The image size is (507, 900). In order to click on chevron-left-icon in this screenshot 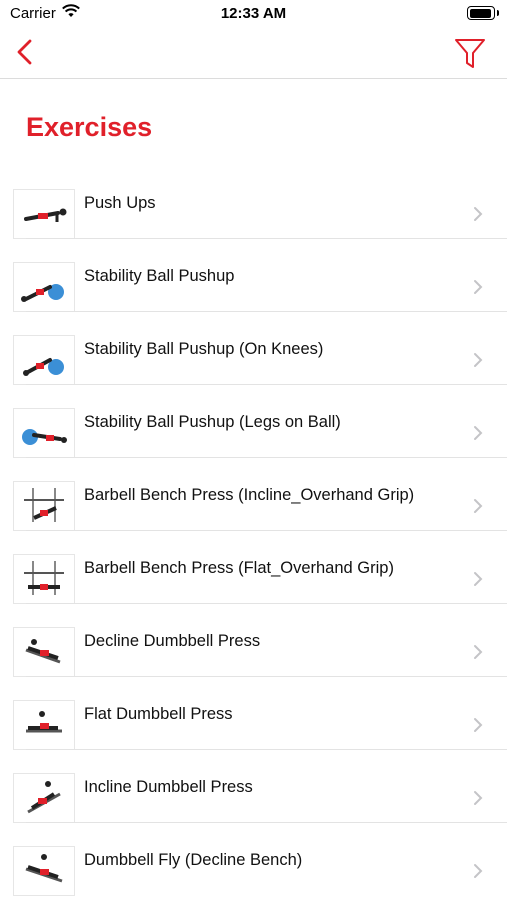, I will do `click(24, 52)`.